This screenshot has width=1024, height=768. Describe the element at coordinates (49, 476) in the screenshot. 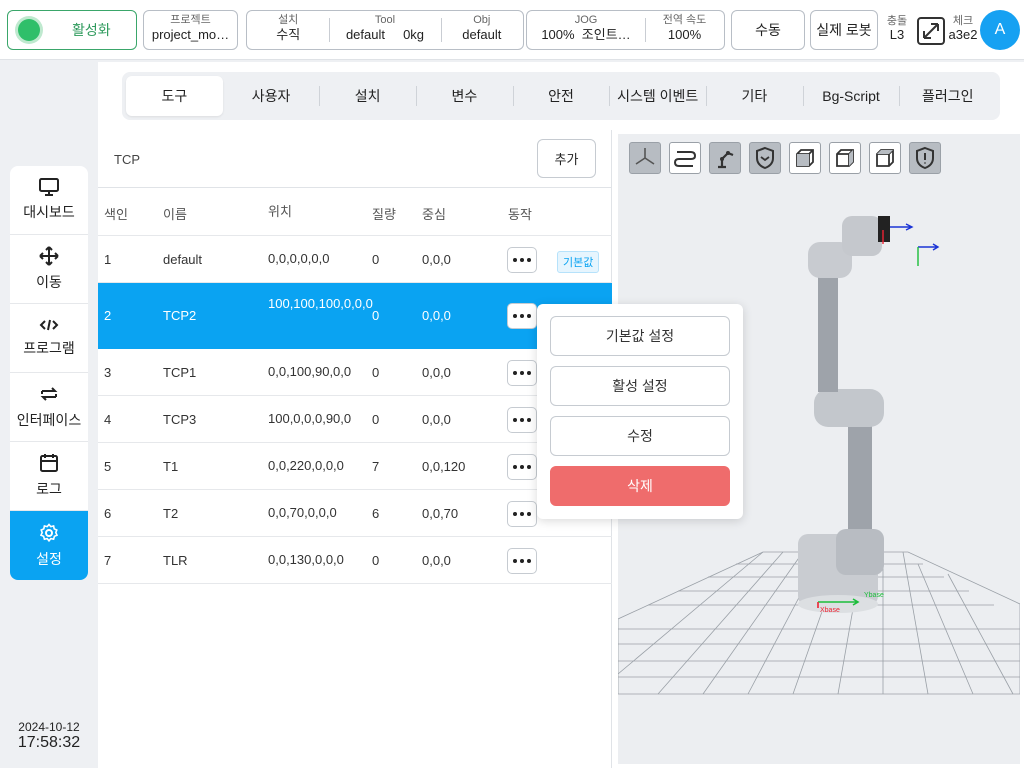

I see `nav-item-log: 로그` at that location.